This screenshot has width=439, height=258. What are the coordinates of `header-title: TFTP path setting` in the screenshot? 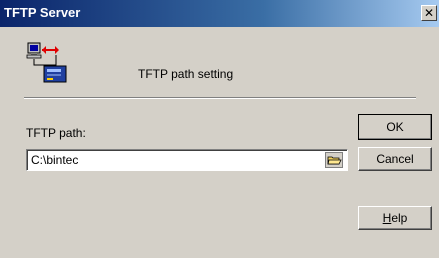 It's located at (186, 74).